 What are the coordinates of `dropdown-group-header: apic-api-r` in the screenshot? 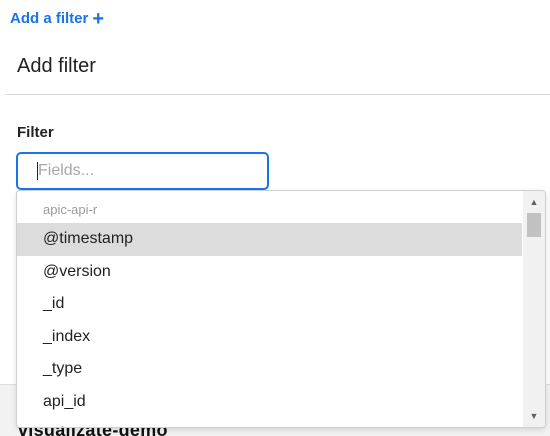 It's located at (70, 209).